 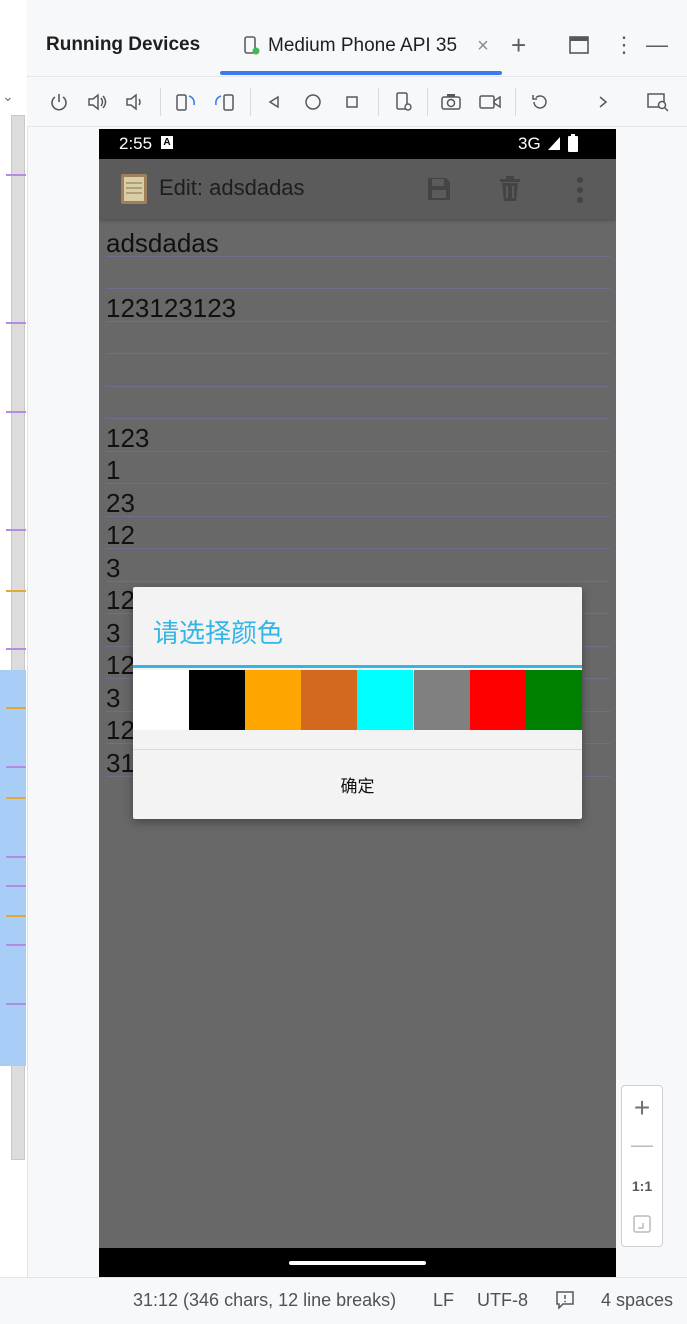 I want to click on confirm-button: 确定, so click(x=357, y=784).